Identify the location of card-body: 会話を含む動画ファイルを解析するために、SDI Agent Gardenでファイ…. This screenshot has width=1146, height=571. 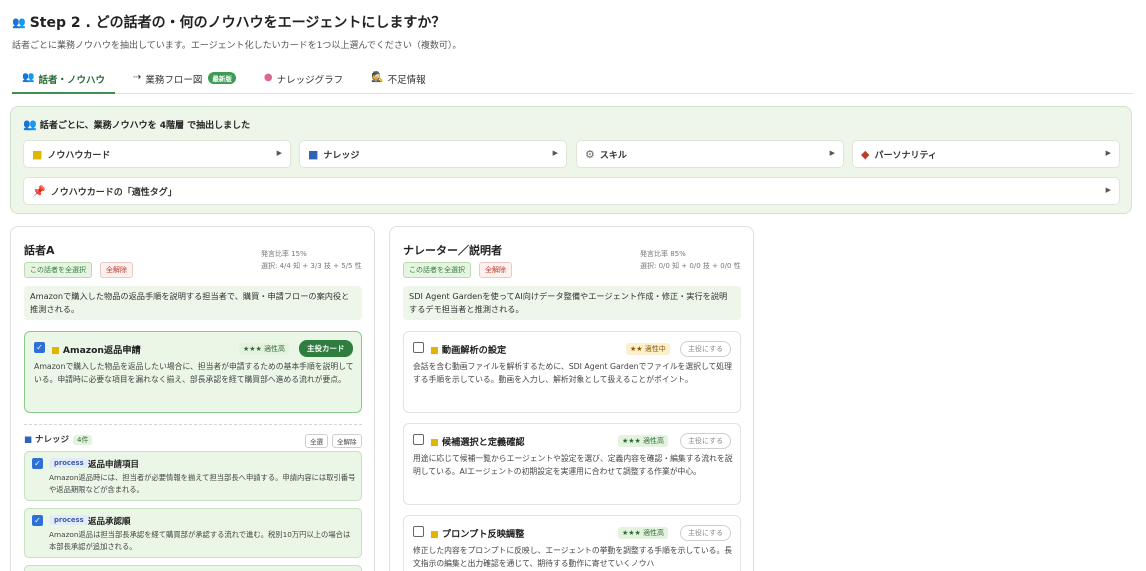
(572, 373).